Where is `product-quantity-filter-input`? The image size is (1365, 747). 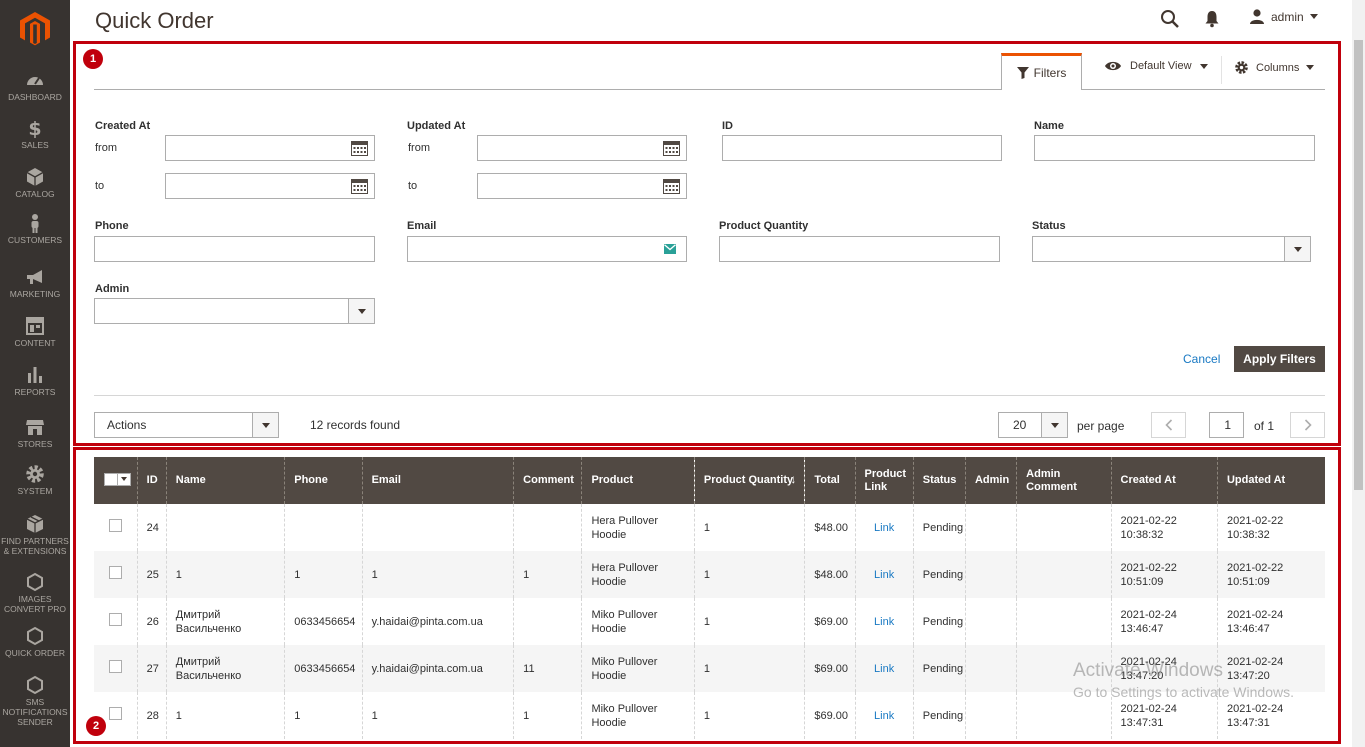 product-quantity-filter-input is located at coordinates (859, 249).